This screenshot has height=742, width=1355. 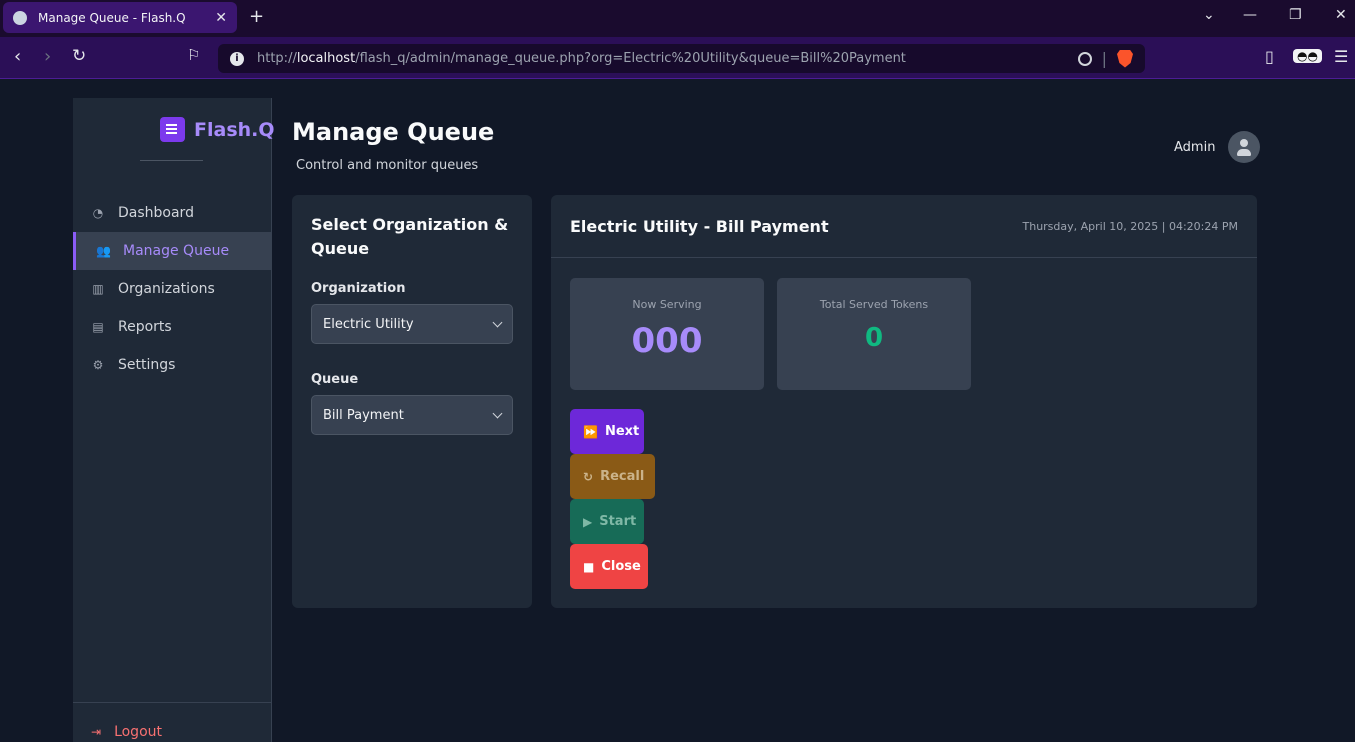 I want to click on brand: Flash.Q, so click(x=217, y=129).